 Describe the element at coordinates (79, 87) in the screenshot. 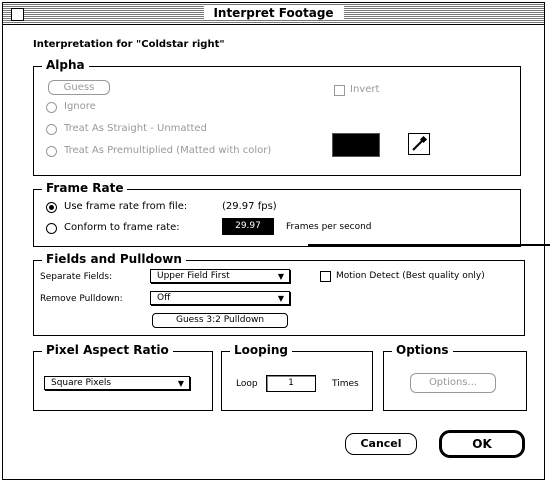

I see `alpha-guess-button: Guess` at that location.